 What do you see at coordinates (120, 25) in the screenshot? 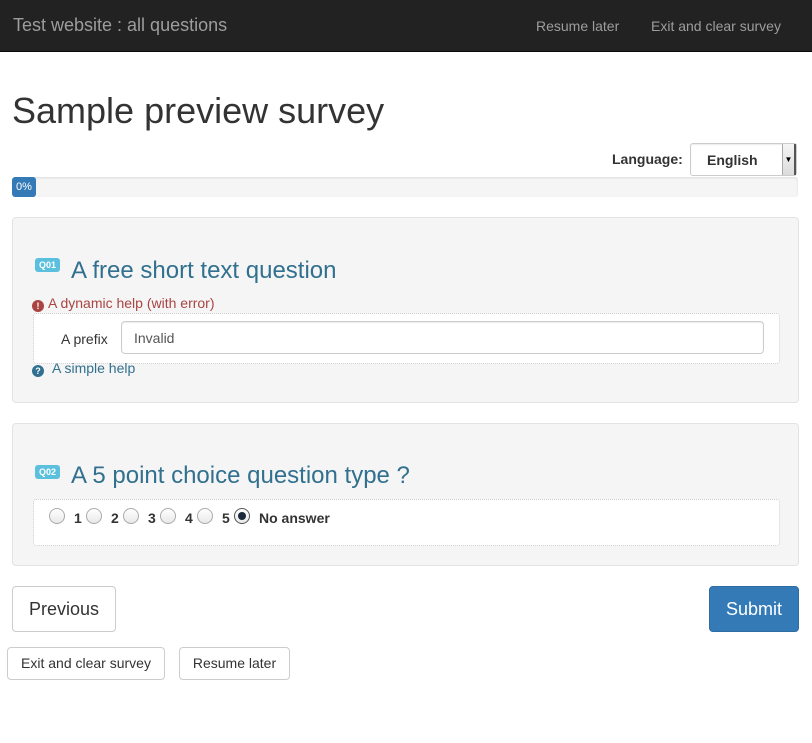
I see `site-brand: Test website : all questions` at bounding box center [120, 25].